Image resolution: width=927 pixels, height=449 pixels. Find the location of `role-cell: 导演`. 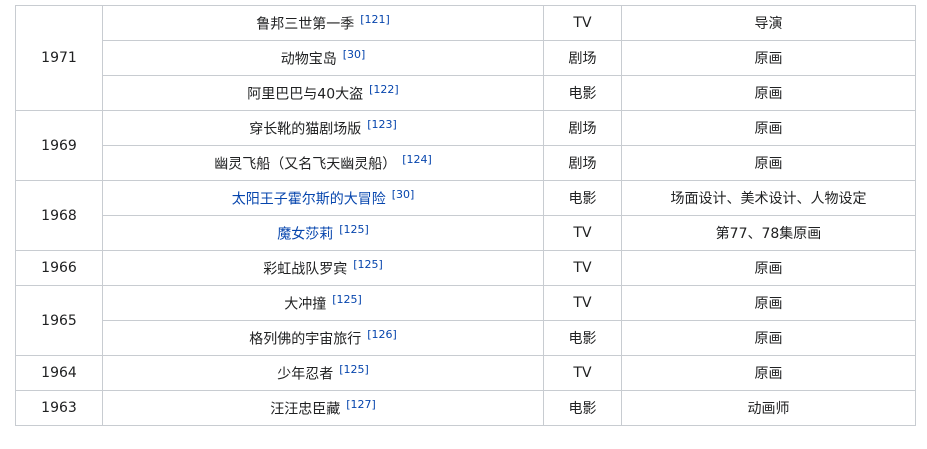

role-cell: 导演 is located at coordinates (768, 23).